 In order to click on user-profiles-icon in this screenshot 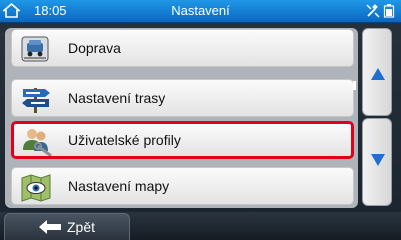, I will do `click(37, 142)`.